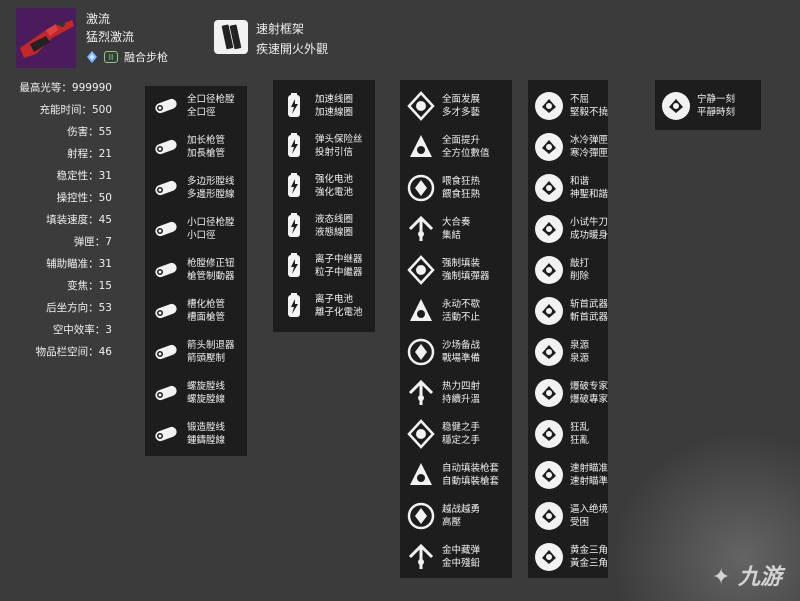 Image resolution: width=800 pixels, height=601 pixels. Describe the element at coordinates (79, 264) in the screenshot. I see `stat-aim-assist: 辅助瞄准：31` at that location.